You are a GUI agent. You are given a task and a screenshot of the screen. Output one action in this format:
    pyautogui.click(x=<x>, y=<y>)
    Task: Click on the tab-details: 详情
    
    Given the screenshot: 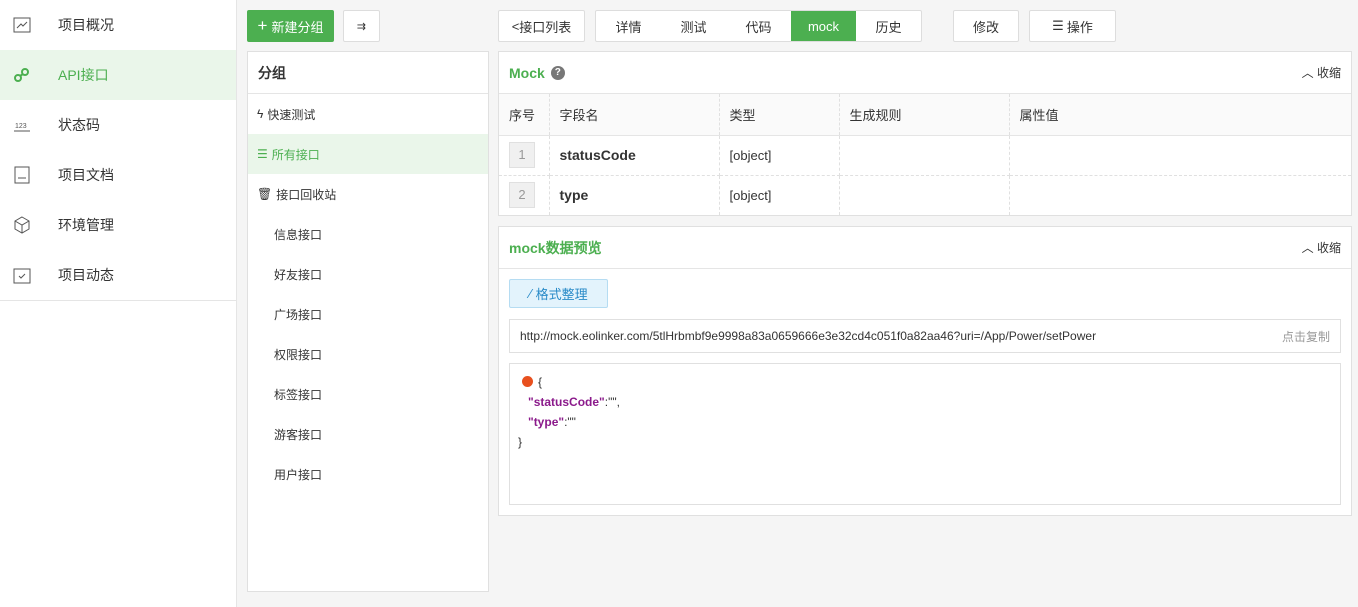 What is the action you would take?
    pyautogui.click(x=628, y=26)
    